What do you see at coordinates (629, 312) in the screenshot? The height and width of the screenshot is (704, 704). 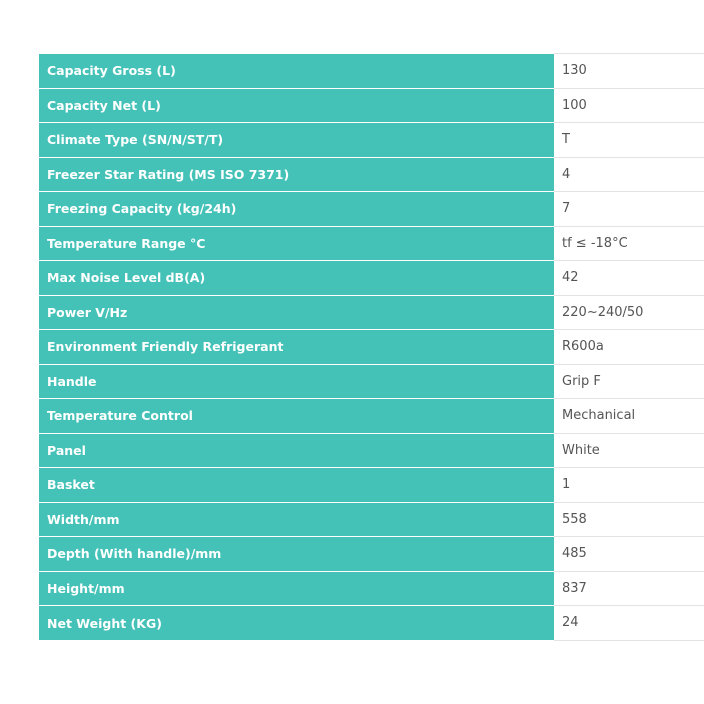 I see `spec-value: 220~240/50` at bounding box center [629, 312].